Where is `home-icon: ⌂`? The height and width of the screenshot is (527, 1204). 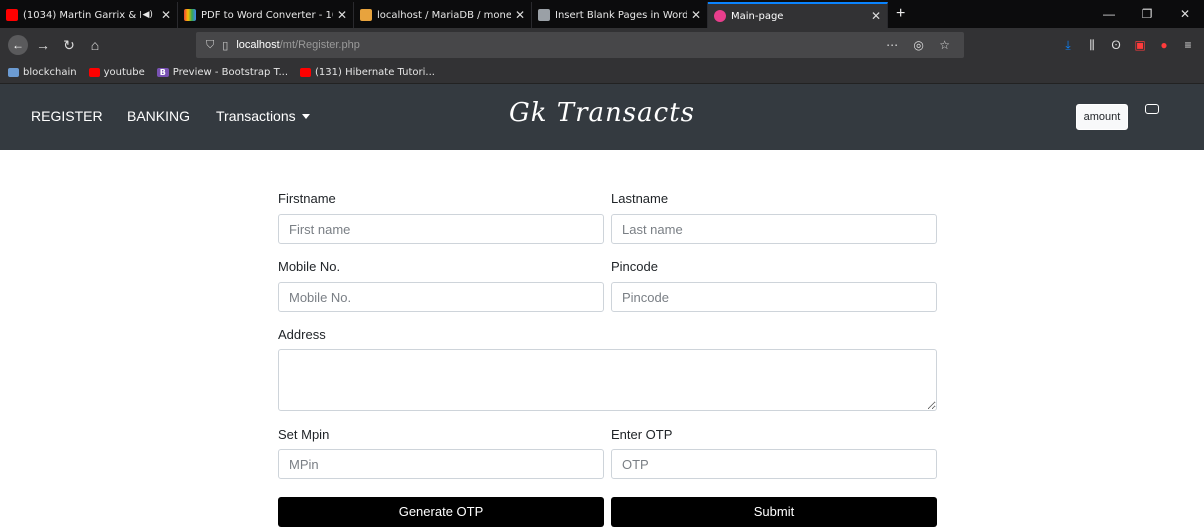
home-icon: ⌂ is located at coordinates (95, 45).